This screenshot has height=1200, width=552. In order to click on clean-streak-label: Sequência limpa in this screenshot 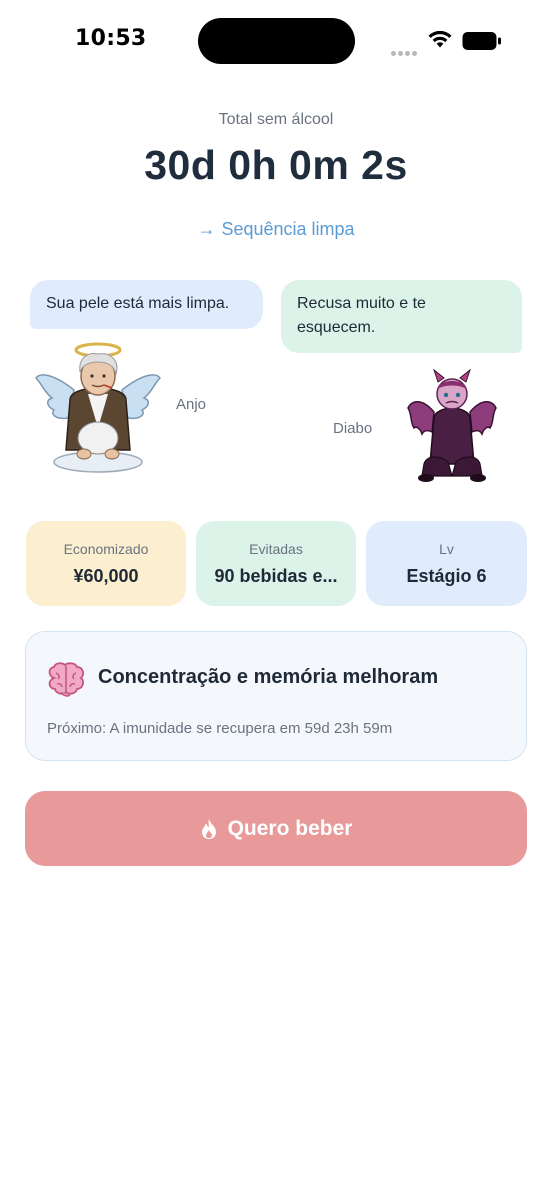, I will do `click(288, 229)`.